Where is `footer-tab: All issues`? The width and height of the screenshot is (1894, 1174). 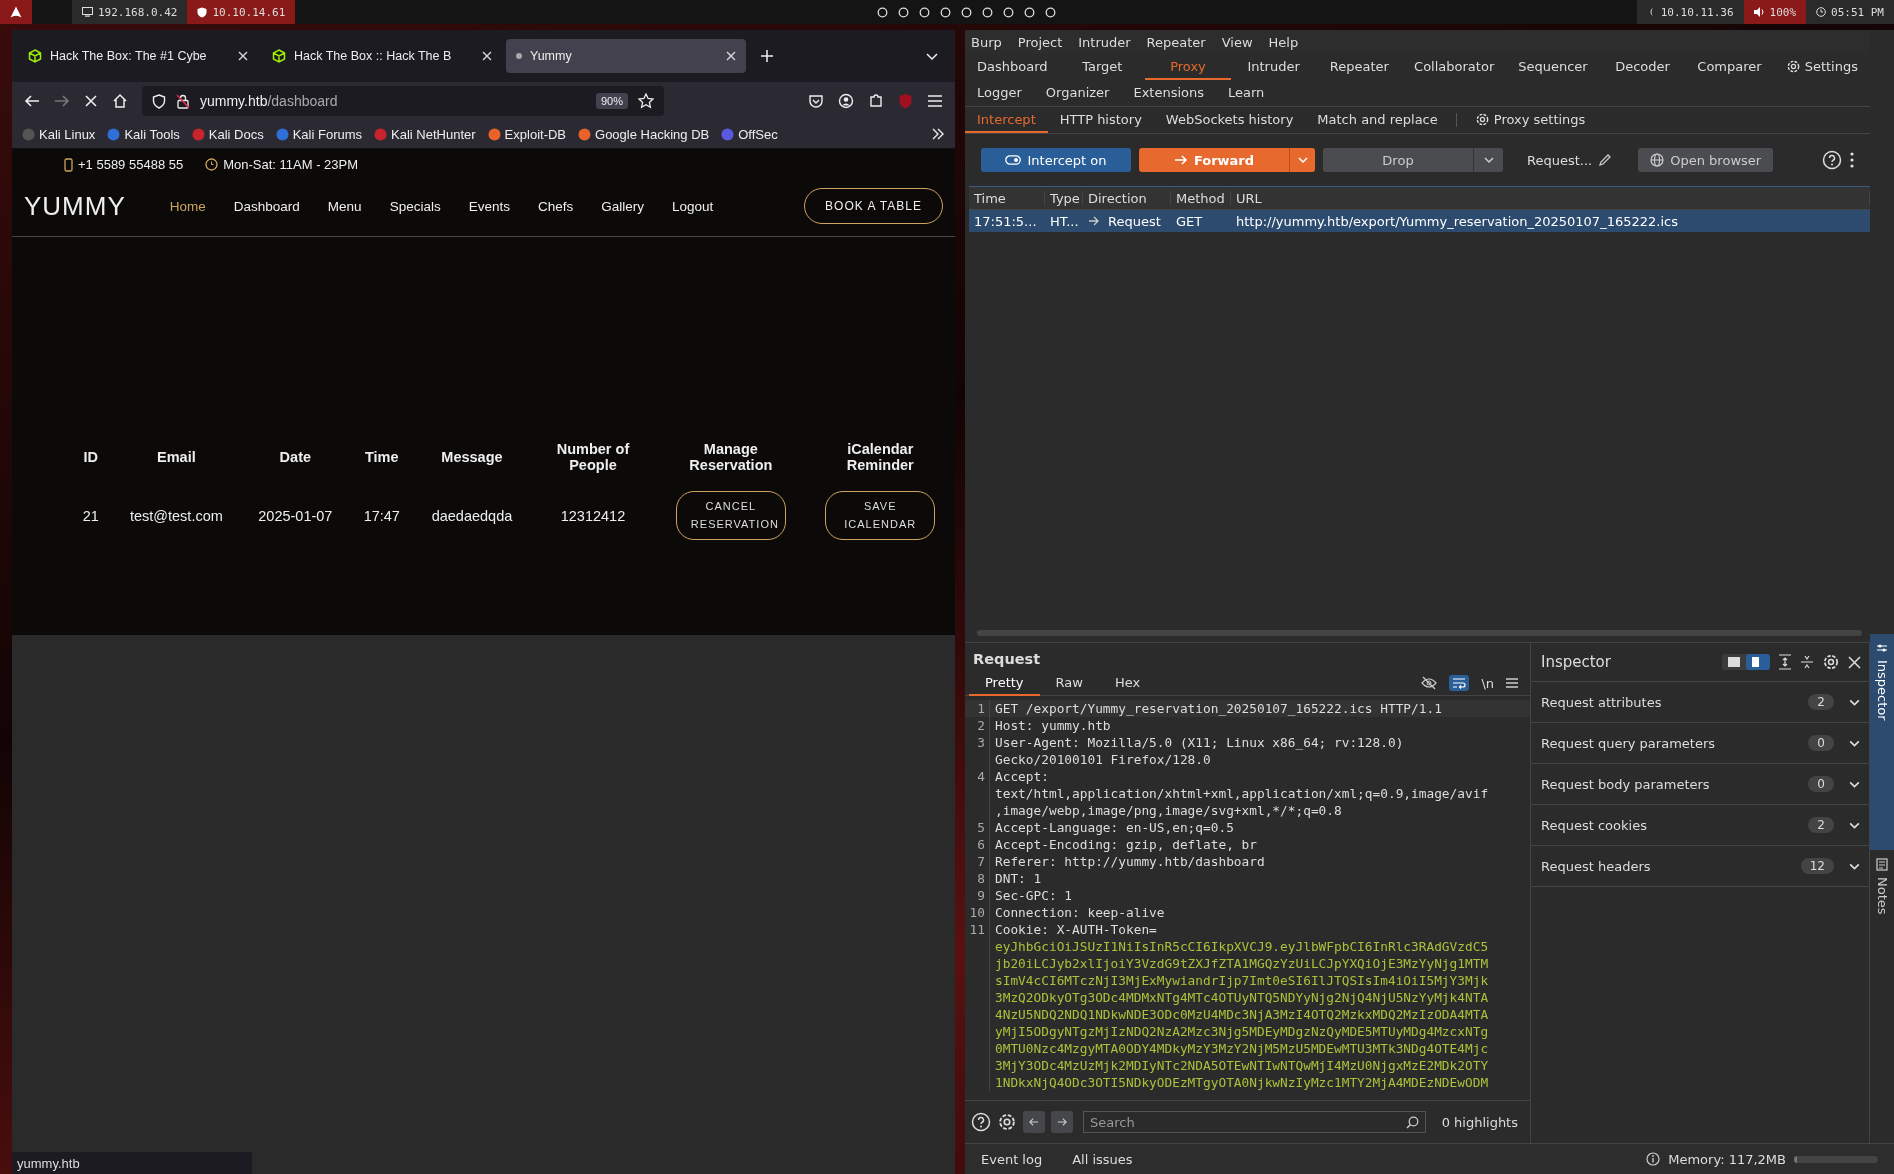 footer-tab: All issues is located at coordinates (1102, 1159).